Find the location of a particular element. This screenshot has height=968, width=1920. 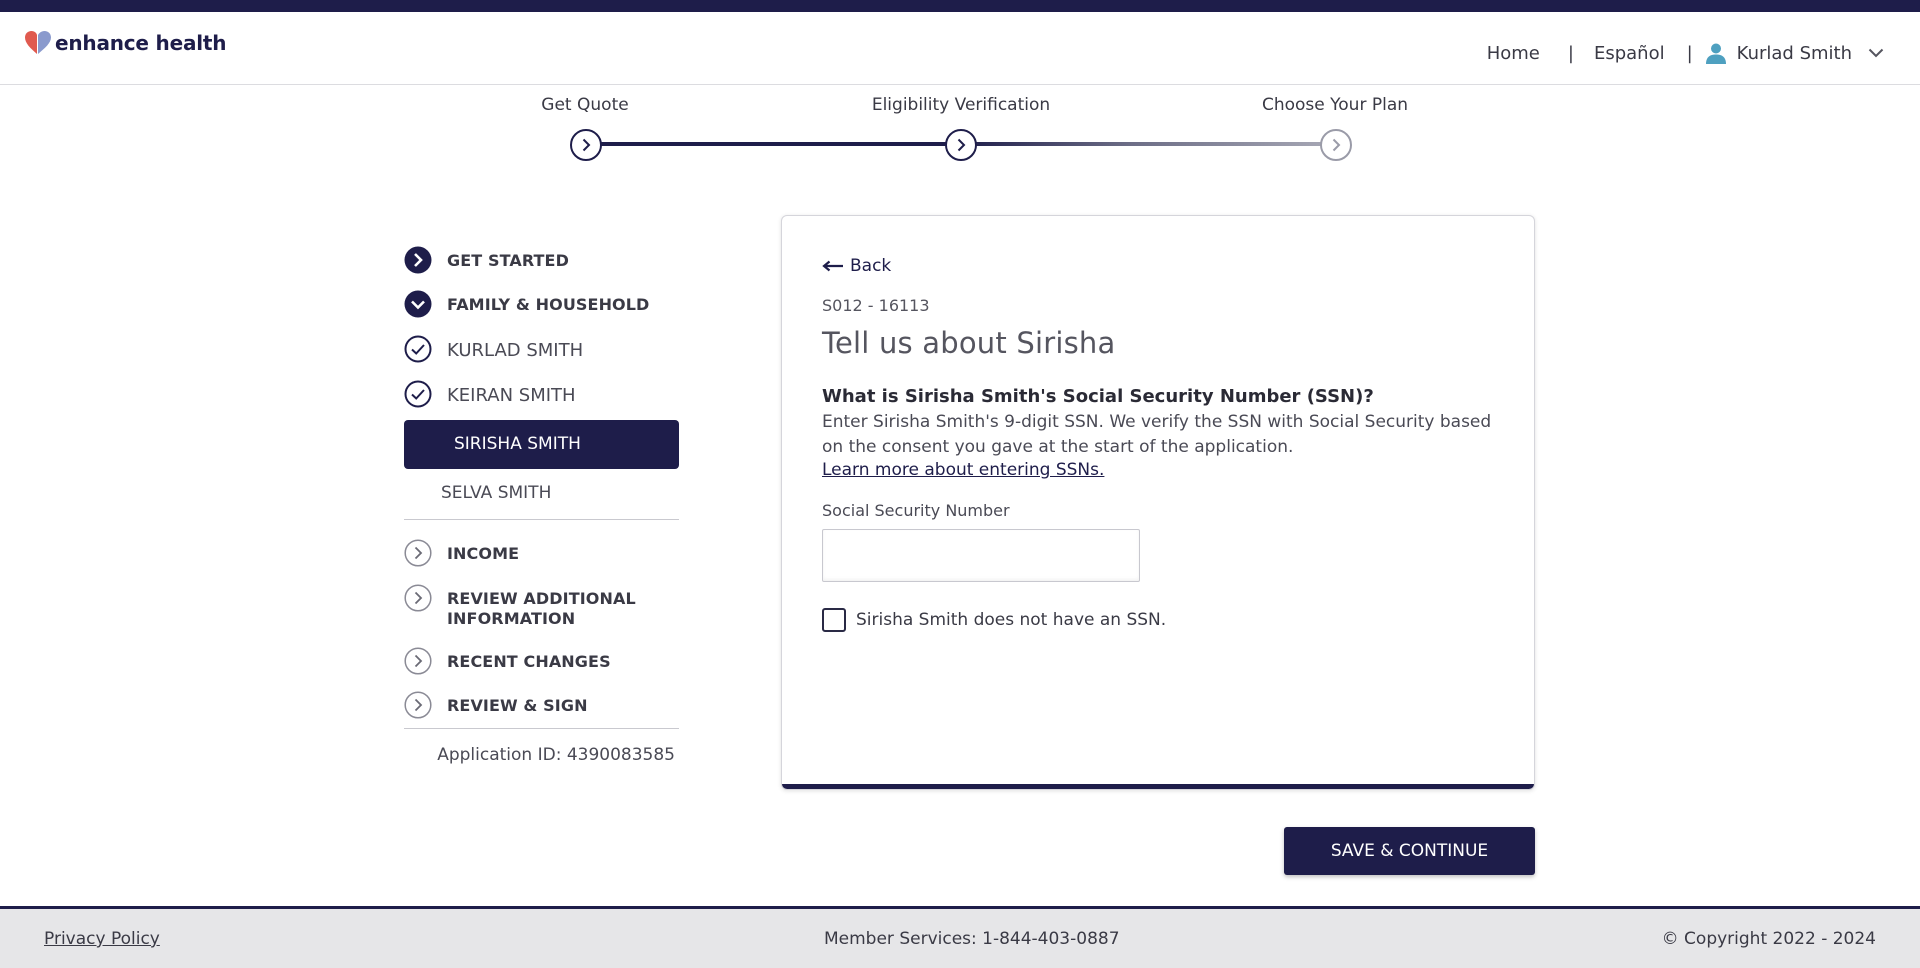

sidebar-item-review-sign: REVIEW & SIGN is located at coordinates (541, 705).